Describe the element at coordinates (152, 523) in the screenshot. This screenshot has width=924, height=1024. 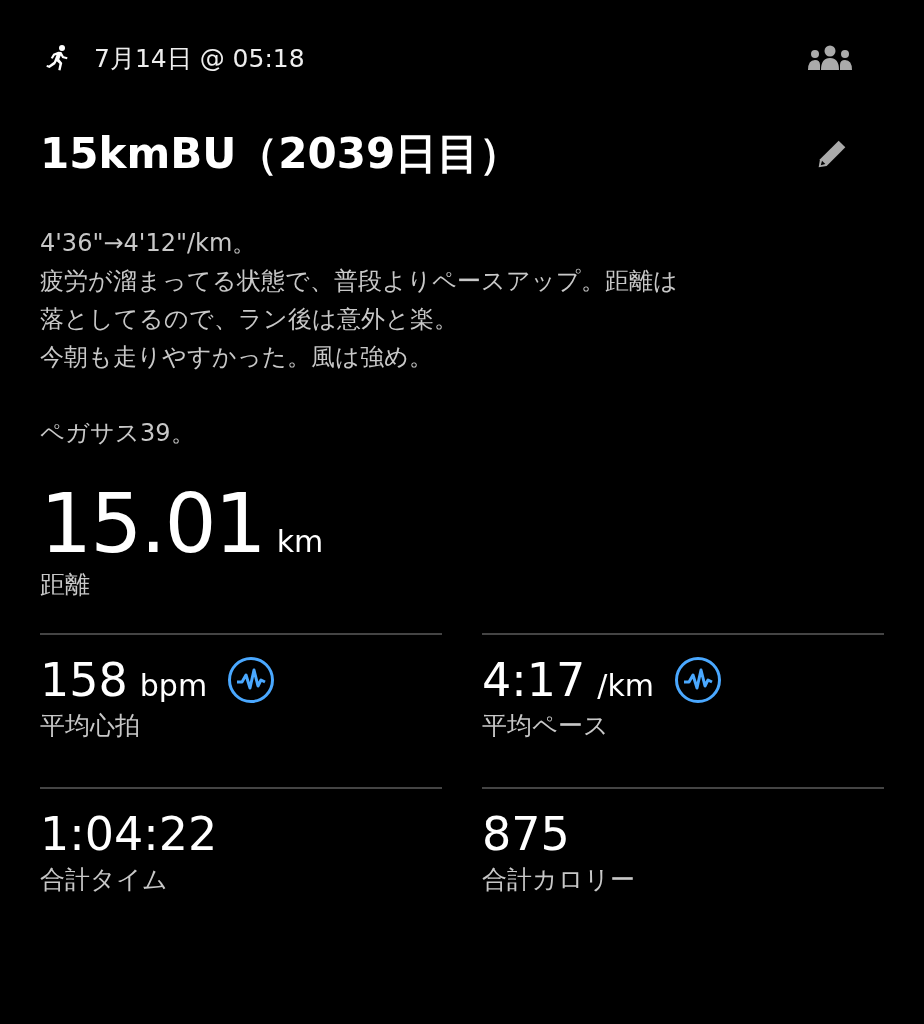
I see `distance-value: 15.01` at that location.